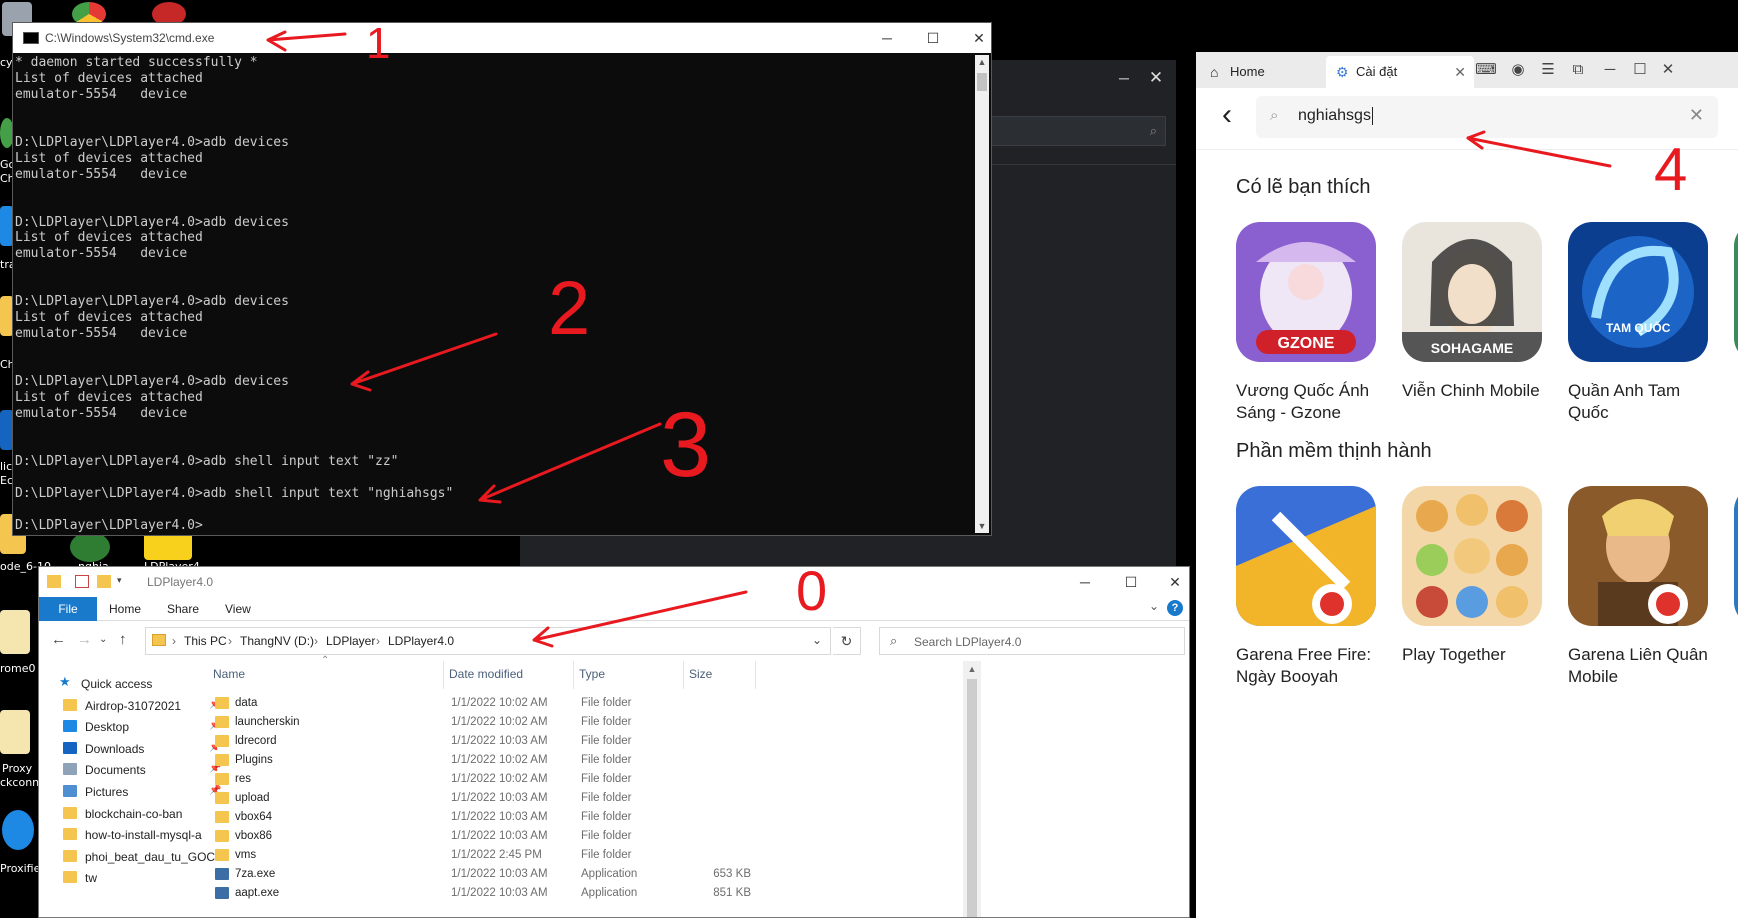 The width and height of the screenshot is (1738, 918). I want to click on account-icon: ◉, so click(1518, 70).